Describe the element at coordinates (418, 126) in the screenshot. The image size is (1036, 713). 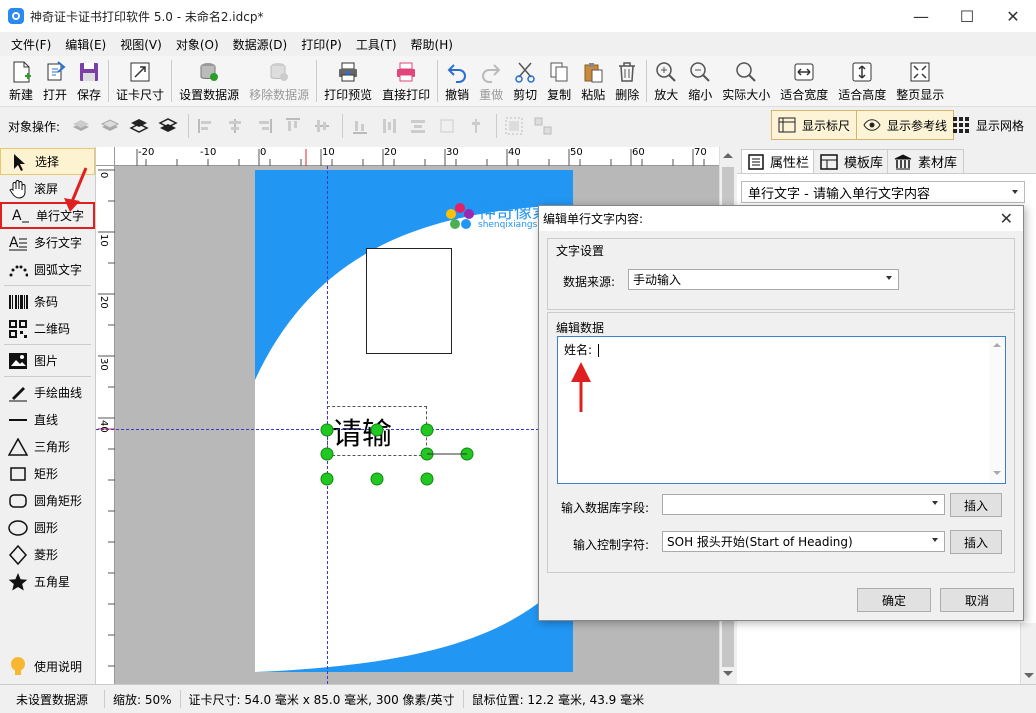
I see `distribute-v-icon` at that location.